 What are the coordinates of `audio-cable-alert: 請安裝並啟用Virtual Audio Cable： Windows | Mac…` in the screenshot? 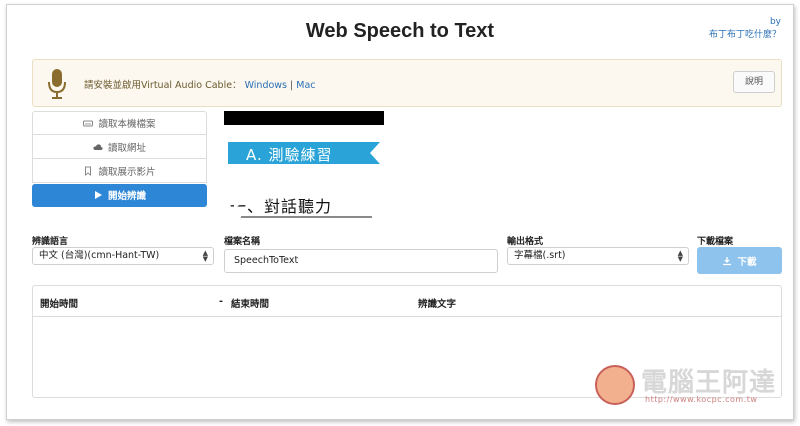 It's located at (407, 83).